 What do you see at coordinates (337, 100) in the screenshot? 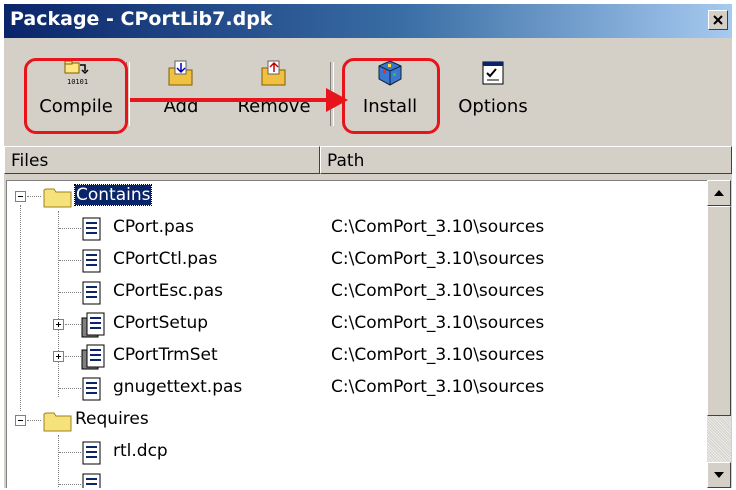
I see `annotation-arrow-head` at bounding box center [337, 100].